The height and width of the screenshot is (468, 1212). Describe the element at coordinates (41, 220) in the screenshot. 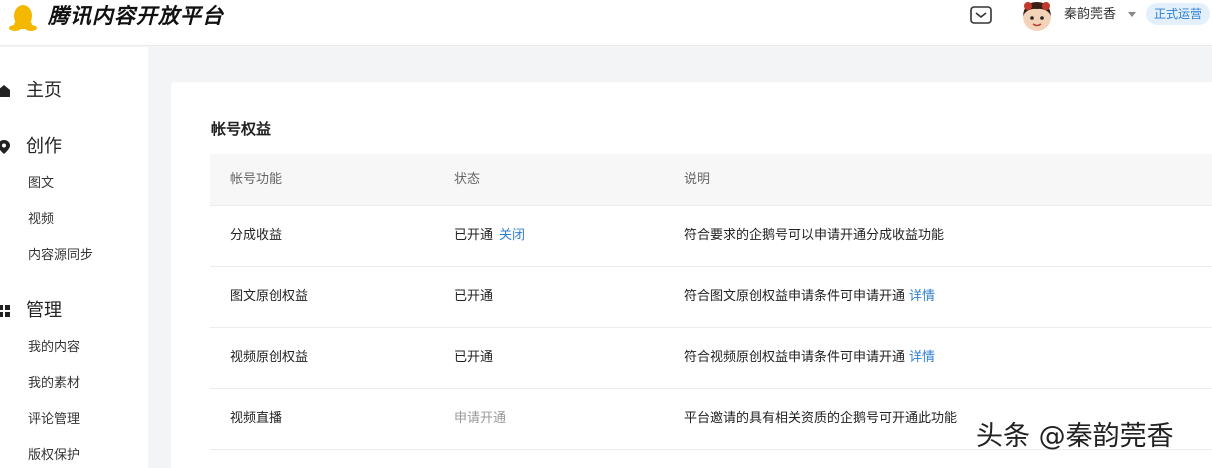

I see `sidebar-item-video: 视频` at that location.